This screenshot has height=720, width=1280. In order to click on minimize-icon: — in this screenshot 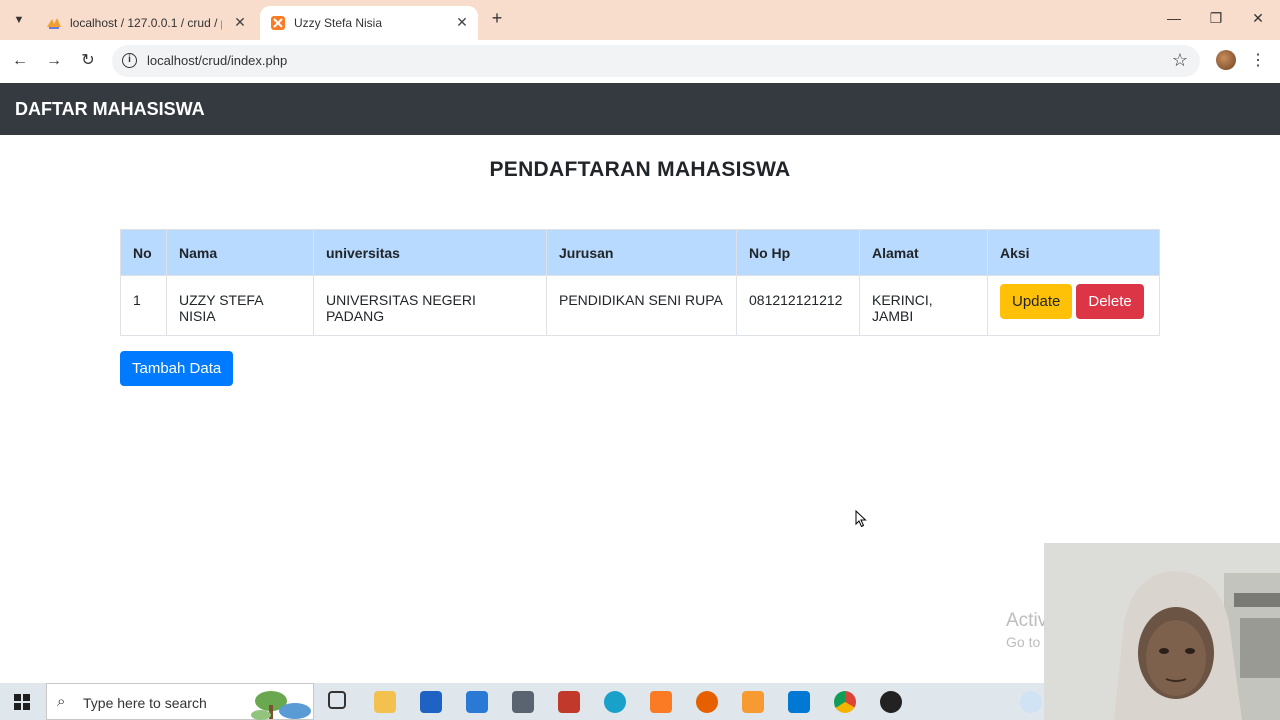, I will do `click(1174, 18)`.